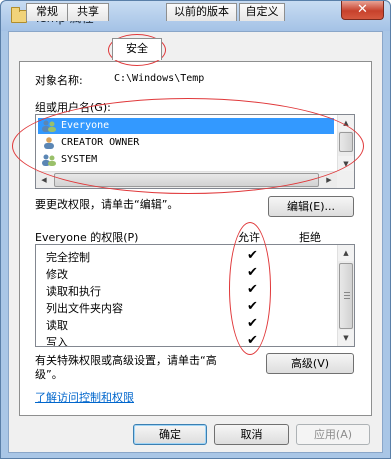  Describe the element at coordinates (187, 290) in the screenshot. I see `permission-row: 读取和执行 ✔` at that location.